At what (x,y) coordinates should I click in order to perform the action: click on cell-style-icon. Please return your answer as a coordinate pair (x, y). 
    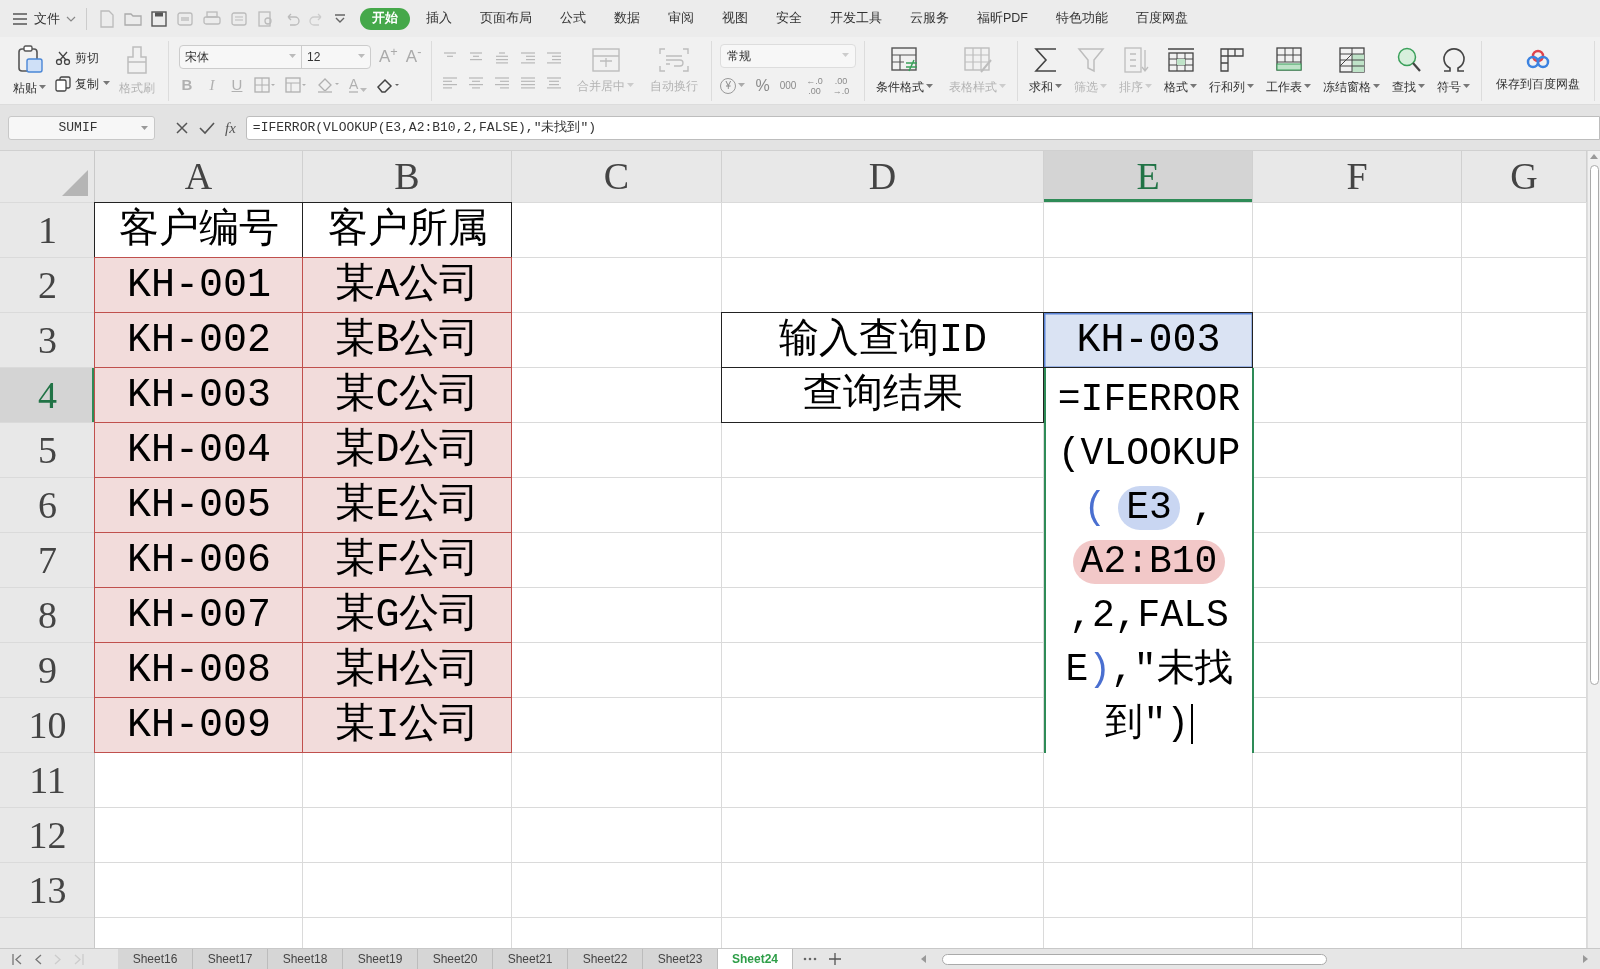
    Looking at the image, I should click on (296, 85).